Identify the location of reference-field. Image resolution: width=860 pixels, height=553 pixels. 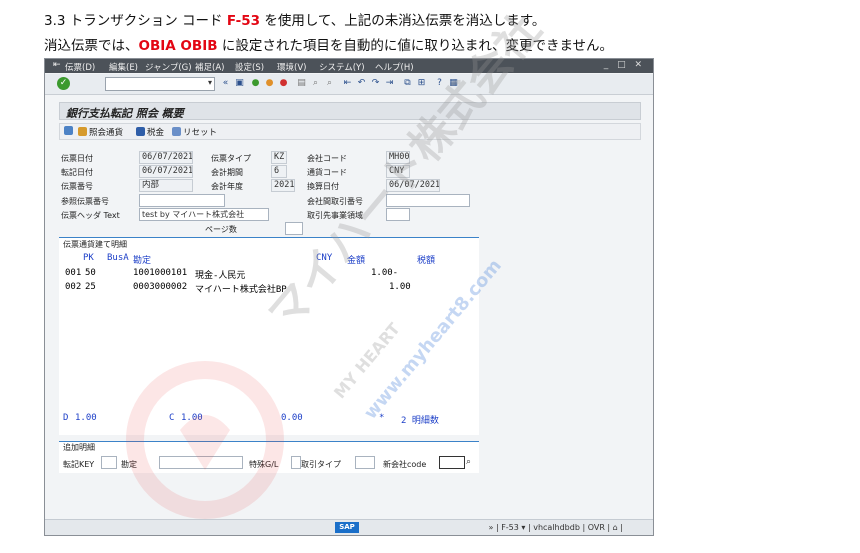
(182, 200).